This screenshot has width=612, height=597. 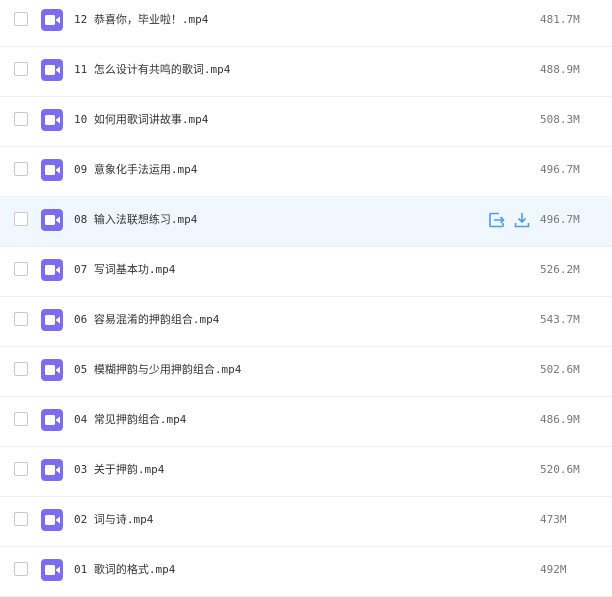 What do you see at coordinates (560, 69) in the screenshot?
I see `file-size: 488.9M` at bounding box center [560, 69].